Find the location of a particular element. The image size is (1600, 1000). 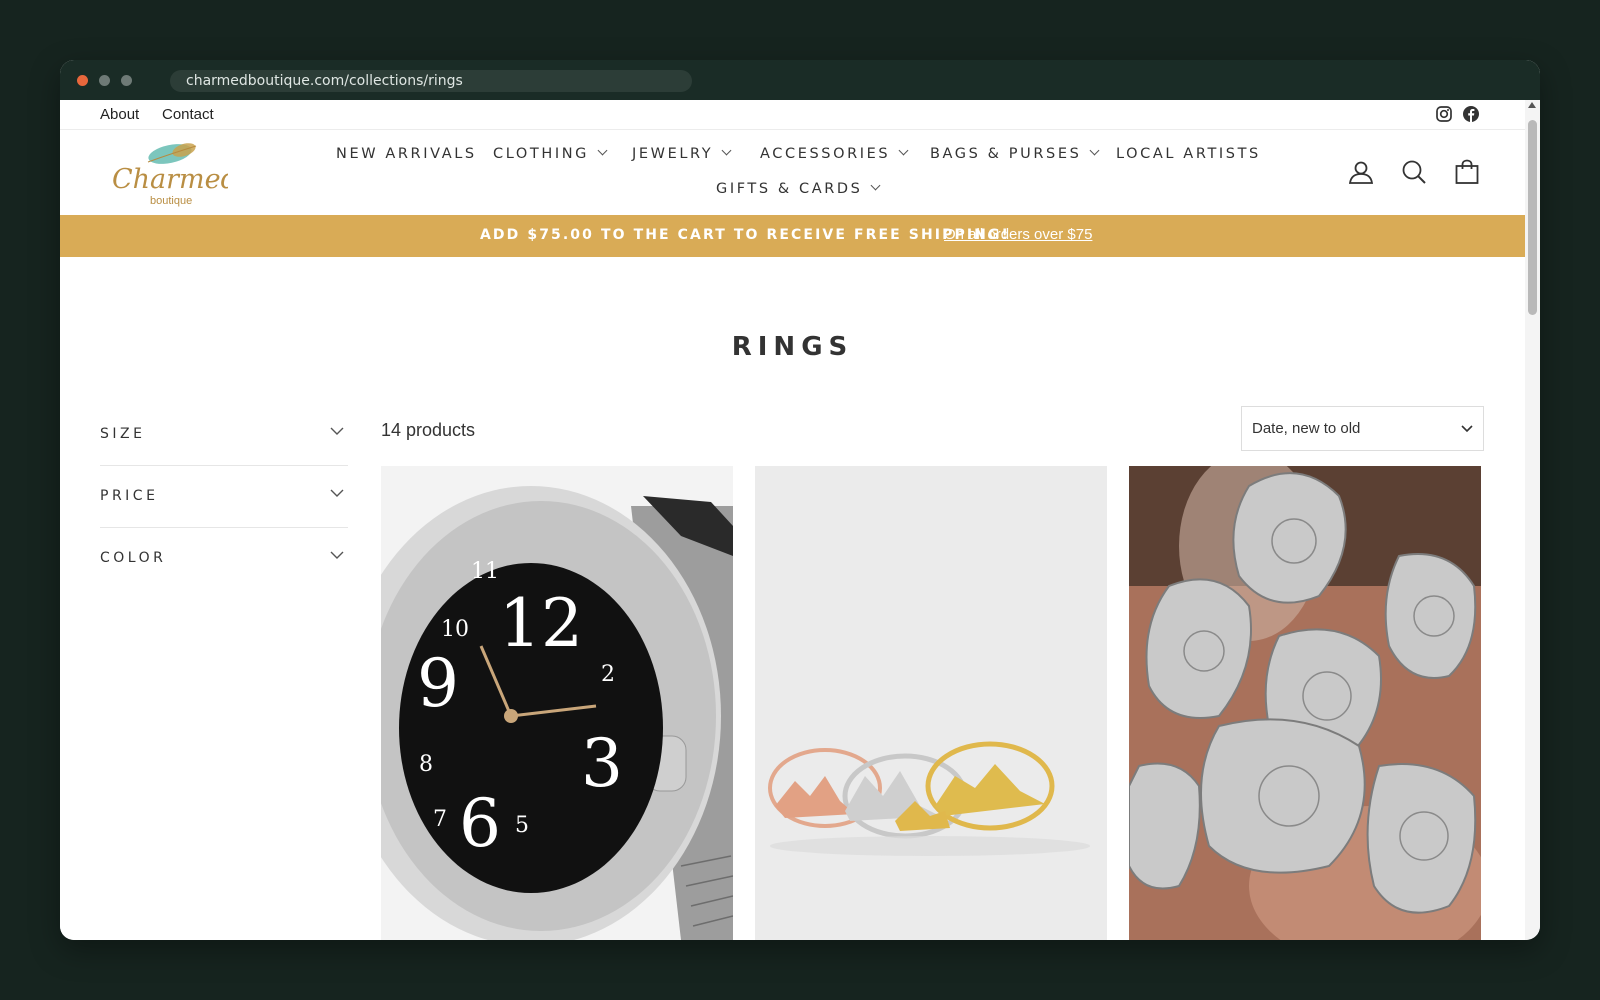

svg-text: 7 is located at coordinates (440, 819).